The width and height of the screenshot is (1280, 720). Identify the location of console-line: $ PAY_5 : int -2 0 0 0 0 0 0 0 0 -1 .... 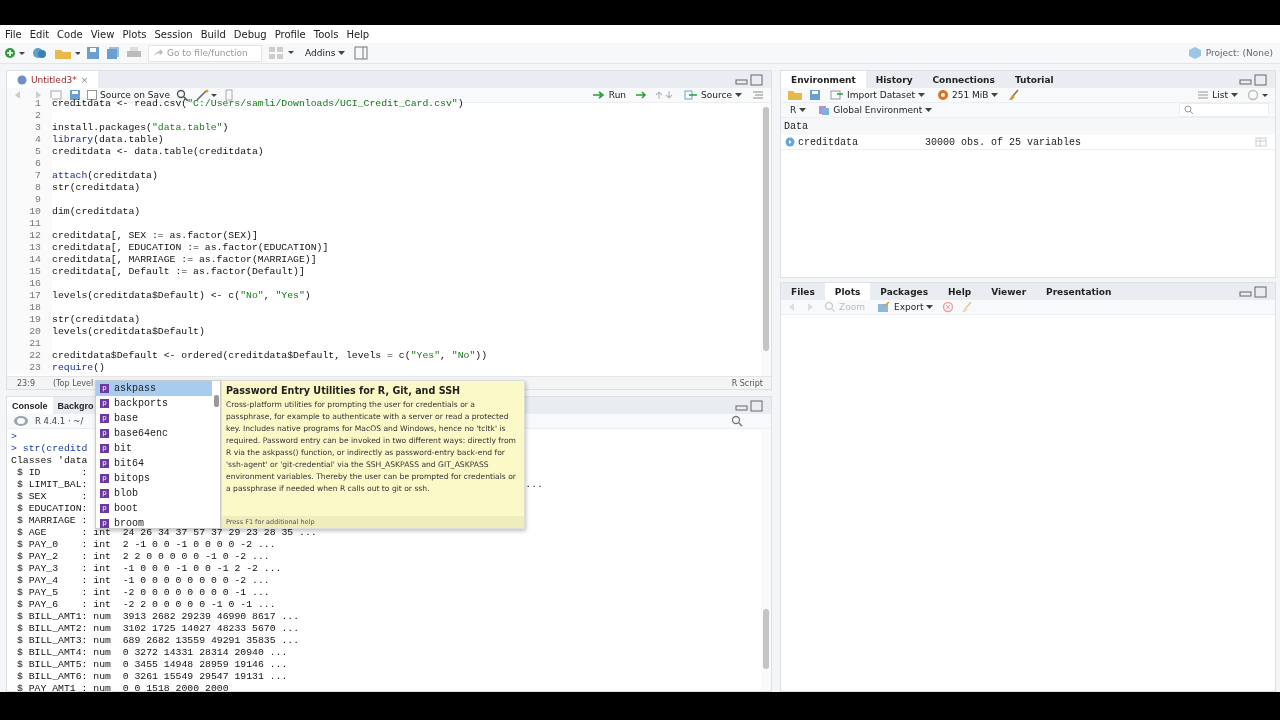
(142, 593).